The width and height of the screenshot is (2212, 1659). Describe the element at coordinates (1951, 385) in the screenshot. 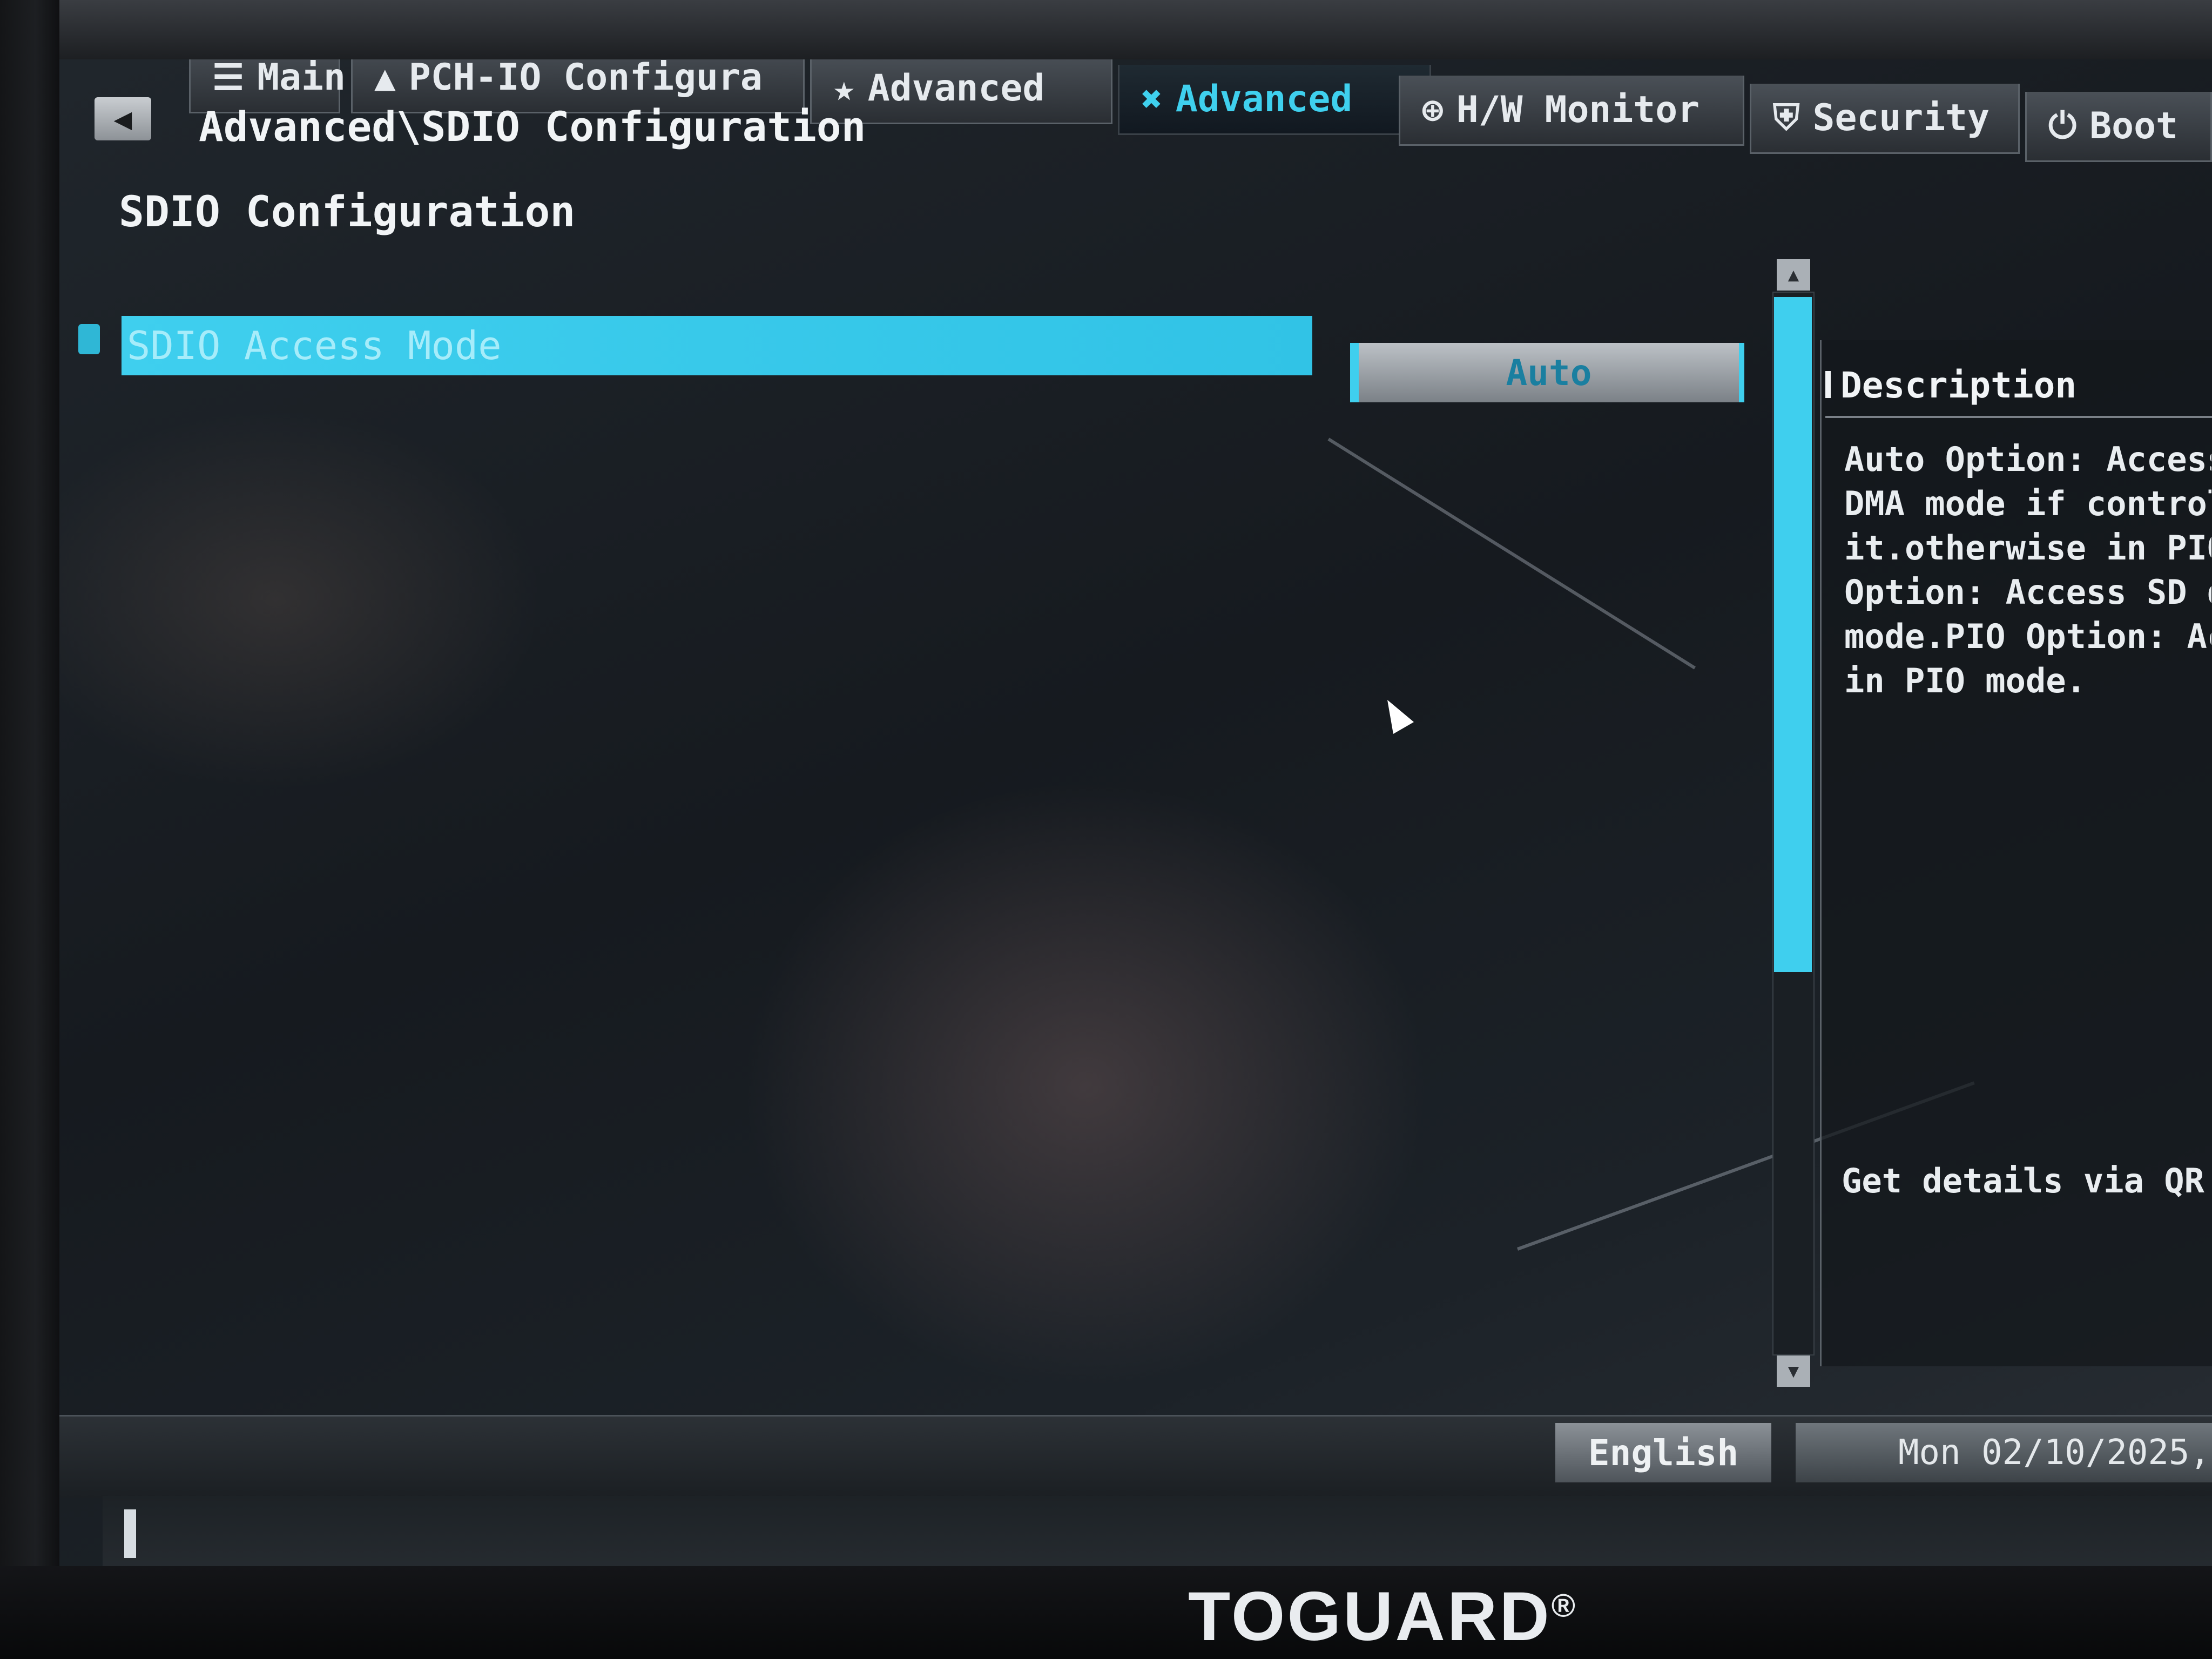

I see `description-header: Description` at that location.